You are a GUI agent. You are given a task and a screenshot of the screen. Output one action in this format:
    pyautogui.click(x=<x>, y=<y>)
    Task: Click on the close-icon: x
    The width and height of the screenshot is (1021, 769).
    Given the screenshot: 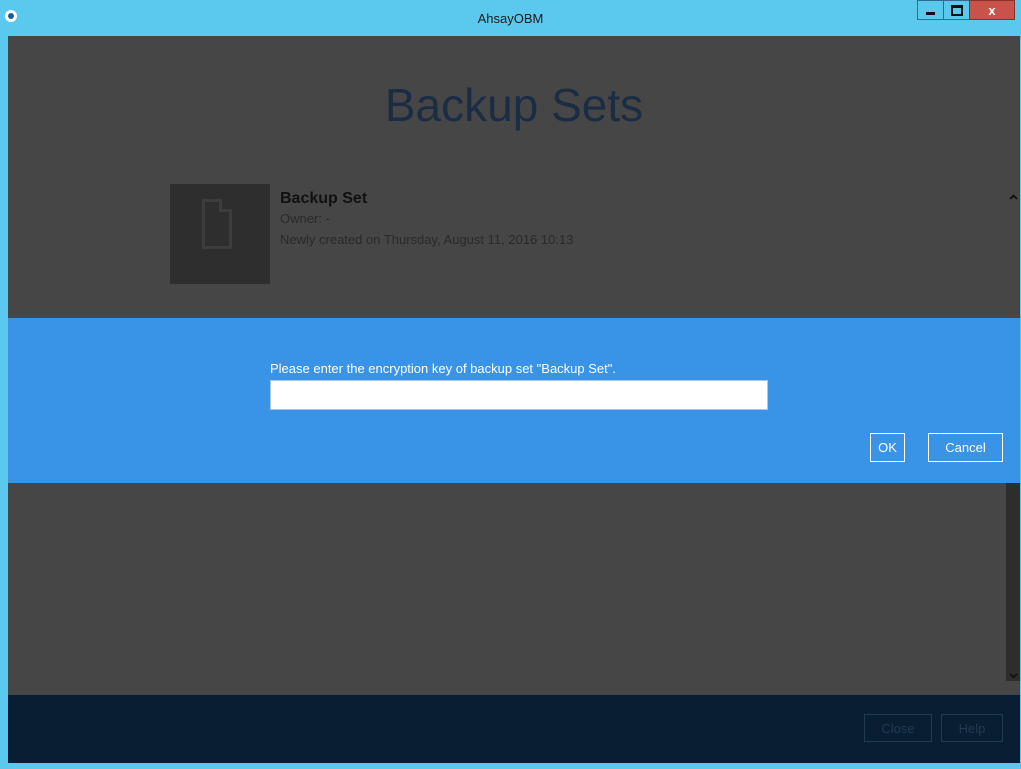 What is the action you would take?
    pyautogui.click(x=992, y=10)
    